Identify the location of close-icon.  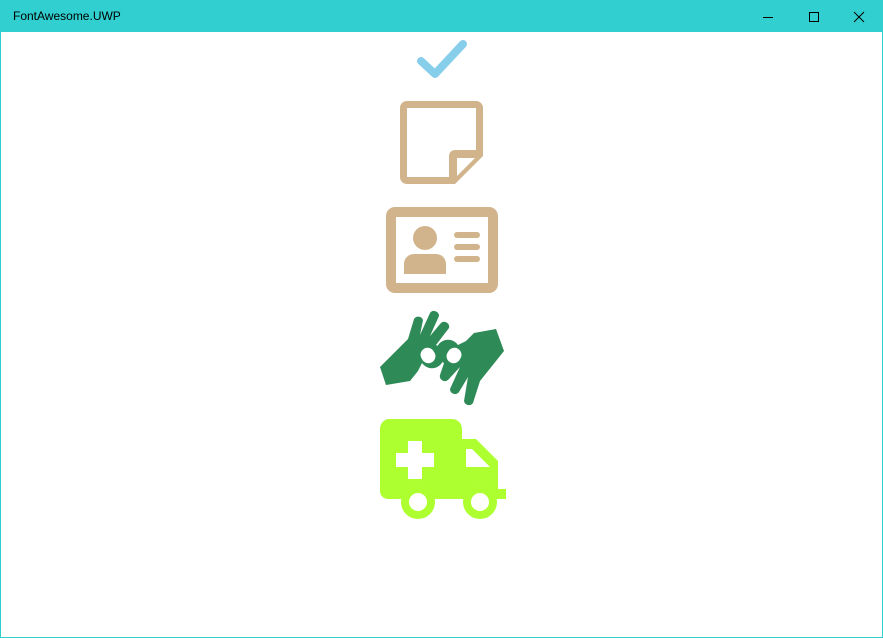
(859, 16).